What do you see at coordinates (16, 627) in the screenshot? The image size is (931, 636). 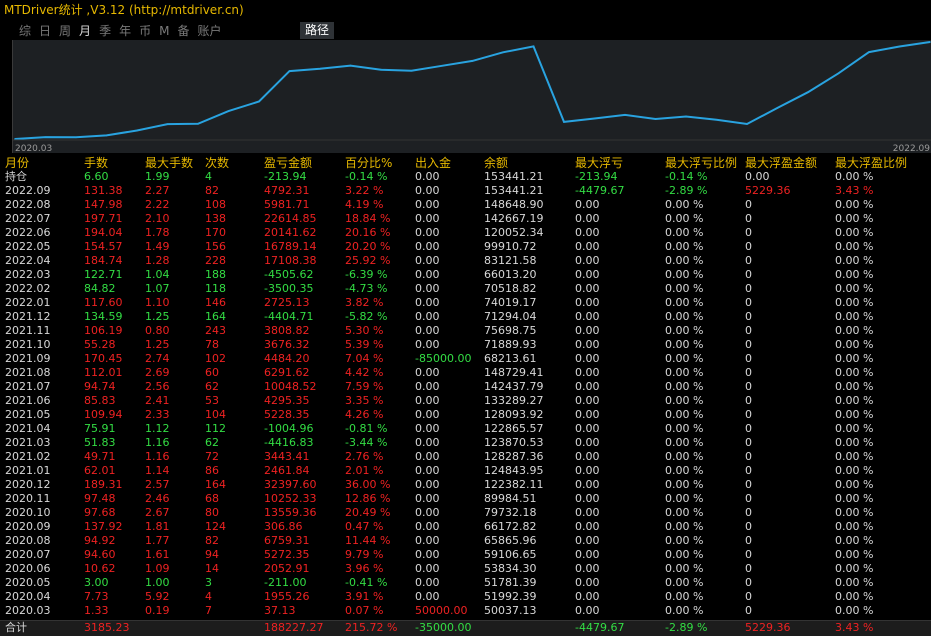 I see `total-cell-0: 合计` at bounding box center [16, 627].